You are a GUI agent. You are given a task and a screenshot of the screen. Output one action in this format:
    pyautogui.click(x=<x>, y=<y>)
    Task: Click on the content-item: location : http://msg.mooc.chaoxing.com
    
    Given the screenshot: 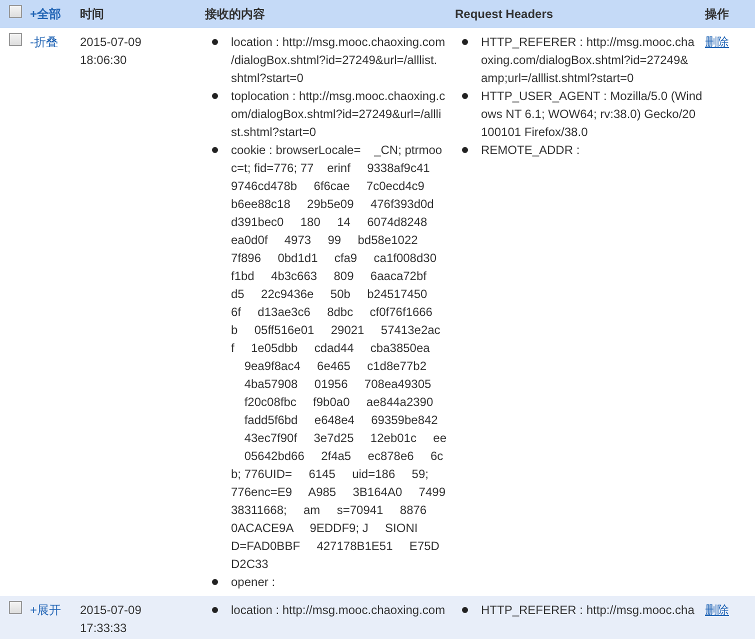 What is the action you would take?
    pyautogui.click(x=338, y=610)
    